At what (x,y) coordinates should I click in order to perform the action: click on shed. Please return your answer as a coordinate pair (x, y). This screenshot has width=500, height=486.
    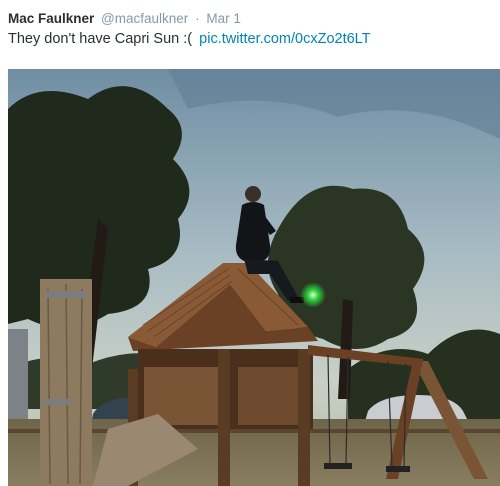
    Looking at the image, I should click on (18, 374).